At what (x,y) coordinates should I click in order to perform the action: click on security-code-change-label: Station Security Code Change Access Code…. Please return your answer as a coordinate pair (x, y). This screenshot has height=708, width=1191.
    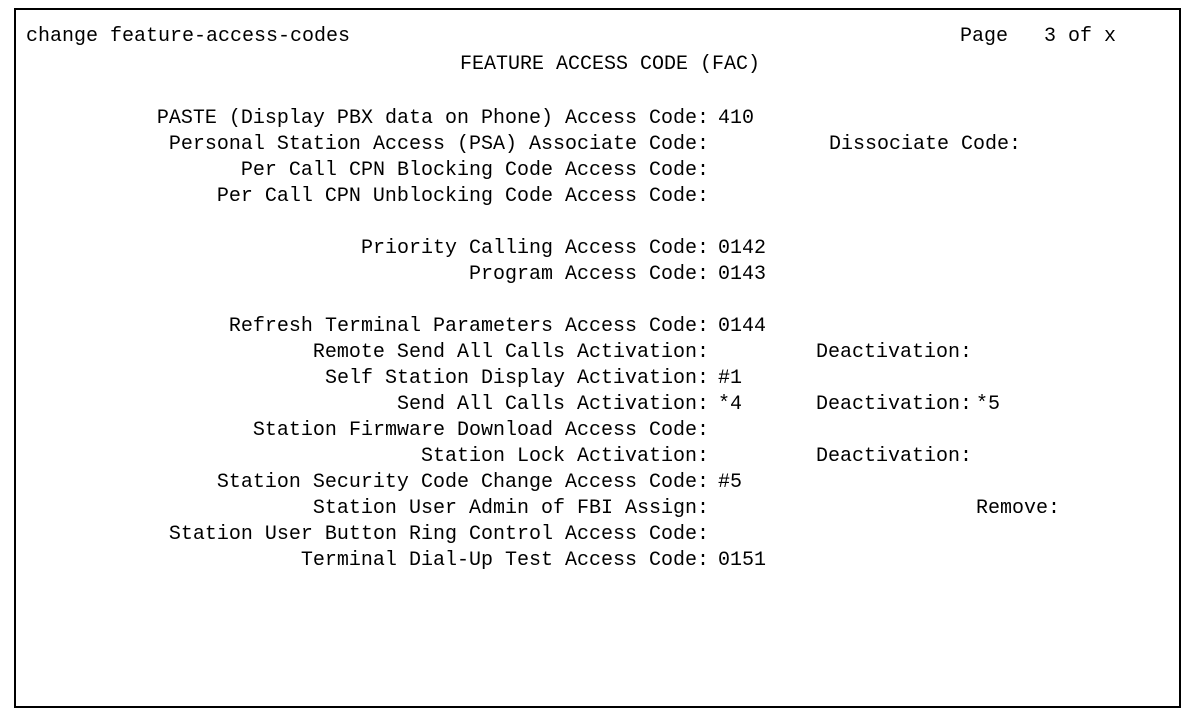
    Looking at the image, I should click on (462, 482).